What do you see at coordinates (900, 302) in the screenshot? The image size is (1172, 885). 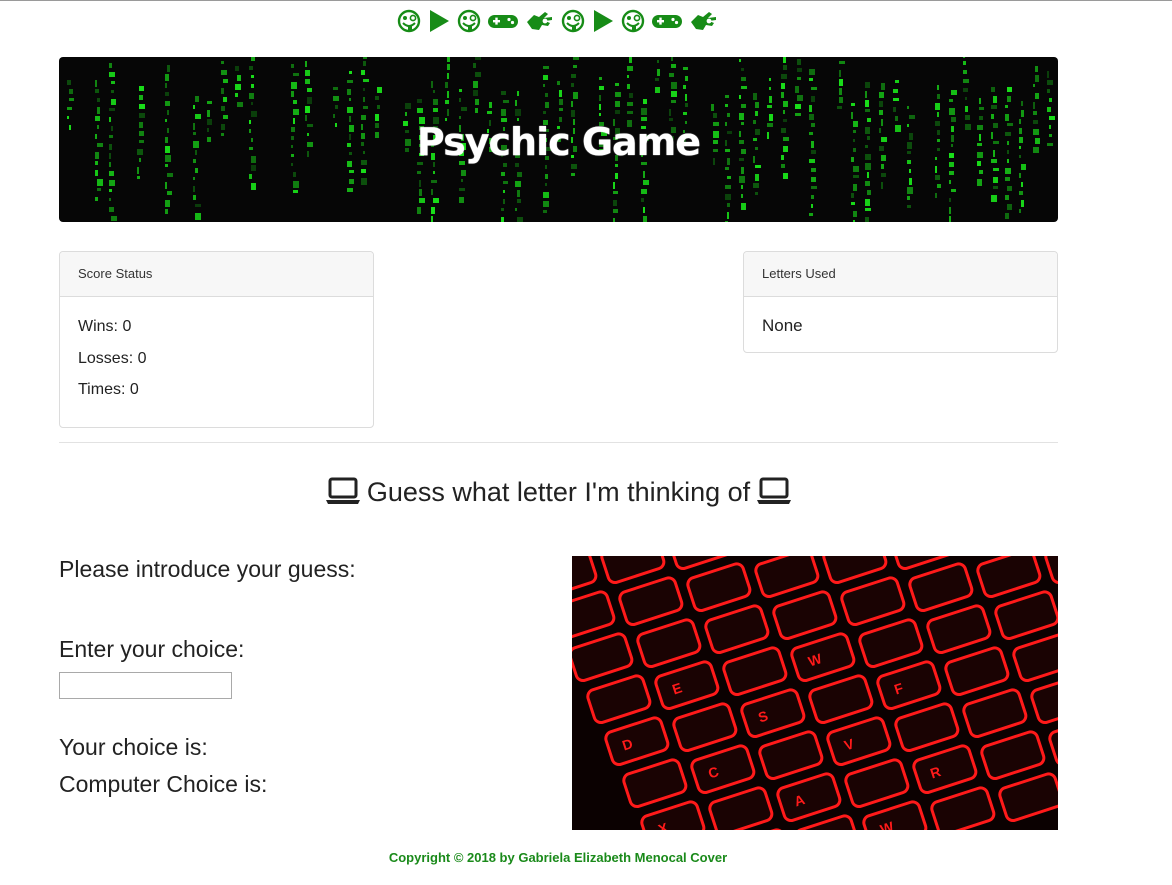 I see `letters-used-card: Letters Used None` at bounding box center [900, 302].